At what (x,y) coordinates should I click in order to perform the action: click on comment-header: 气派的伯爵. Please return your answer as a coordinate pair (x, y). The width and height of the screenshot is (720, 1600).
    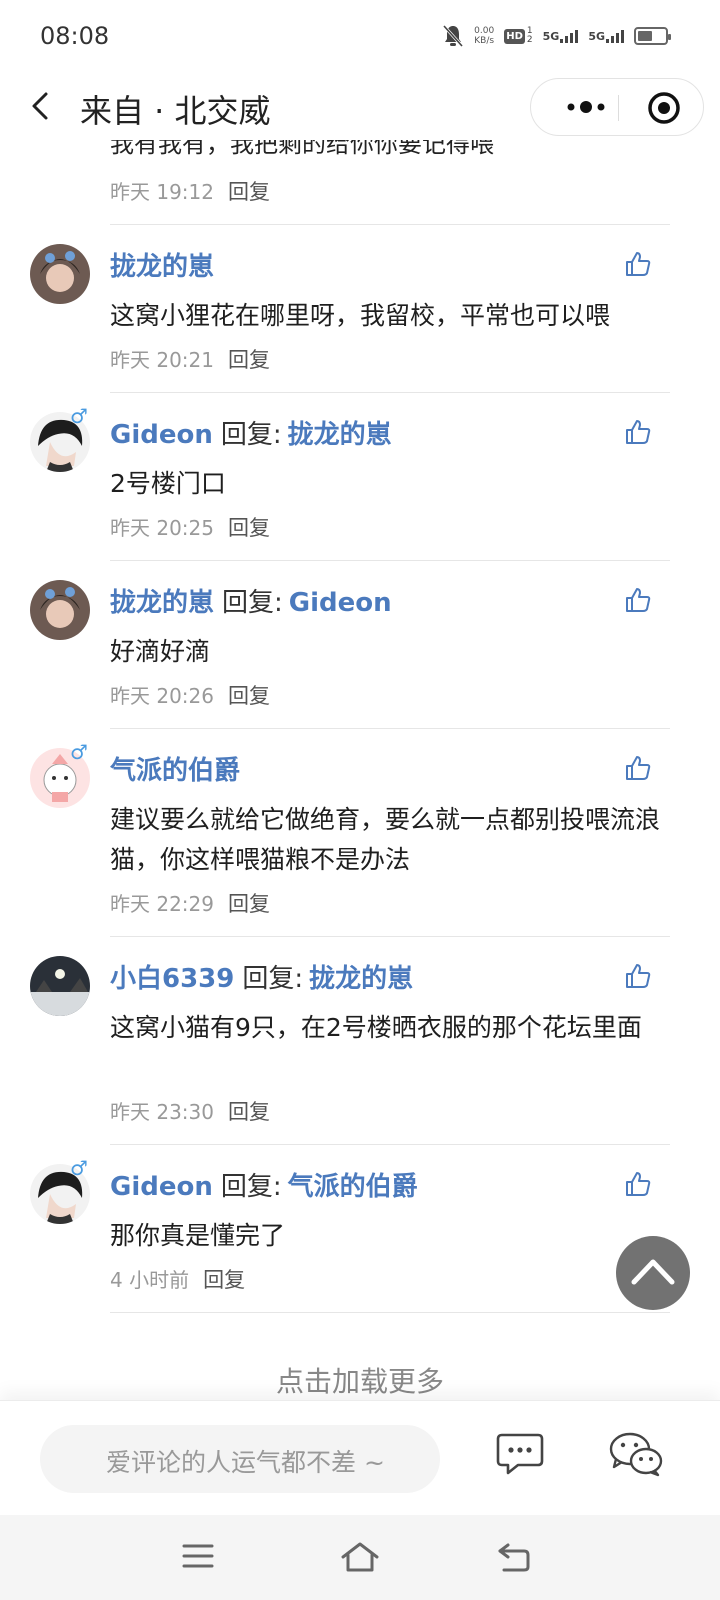
    Looking at the image, I should click on (175, 768).